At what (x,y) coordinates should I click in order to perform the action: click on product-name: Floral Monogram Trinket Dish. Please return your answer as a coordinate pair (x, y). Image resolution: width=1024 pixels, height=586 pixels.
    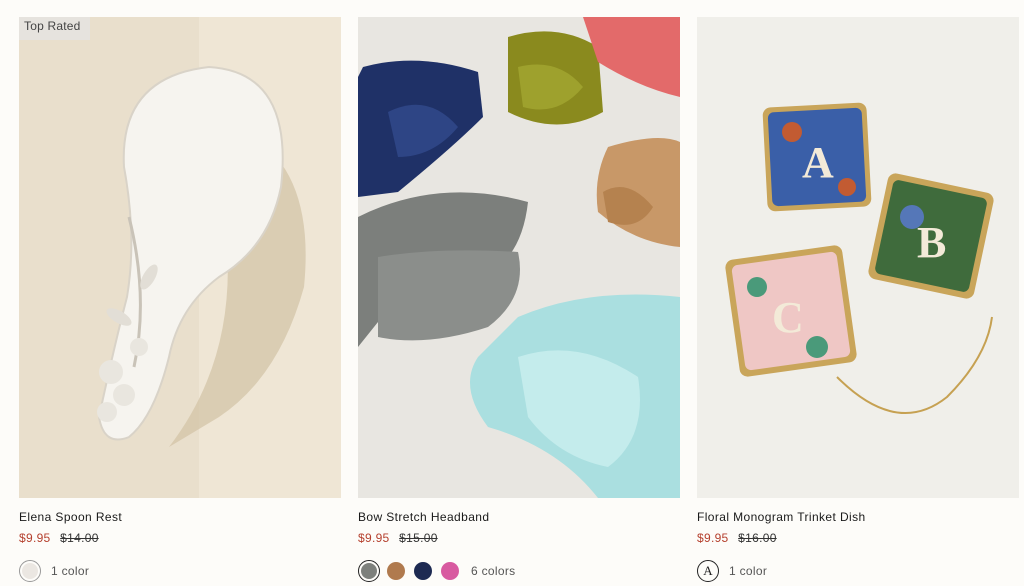
    Looking at the image, I should click on (858, 517).